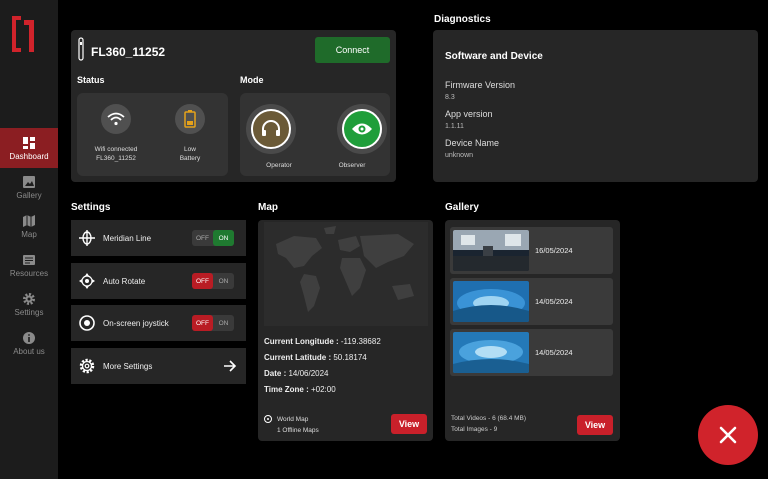  I want to click on sidebar-item-label: Gallery, so click(29, 195).